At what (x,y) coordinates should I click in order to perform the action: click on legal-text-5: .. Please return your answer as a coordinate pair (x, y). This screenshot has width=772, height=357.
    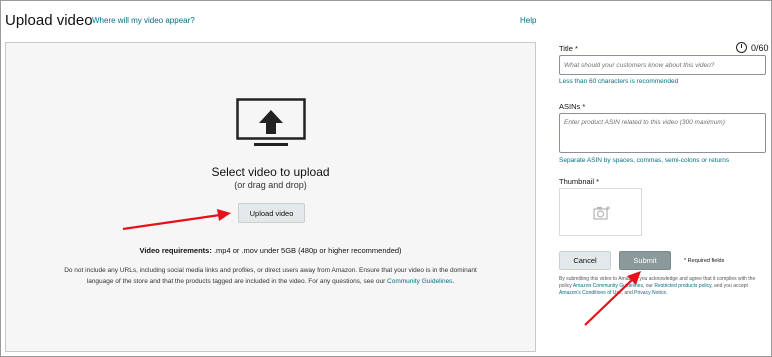
    Looking at the image, I should click on (667, 293).